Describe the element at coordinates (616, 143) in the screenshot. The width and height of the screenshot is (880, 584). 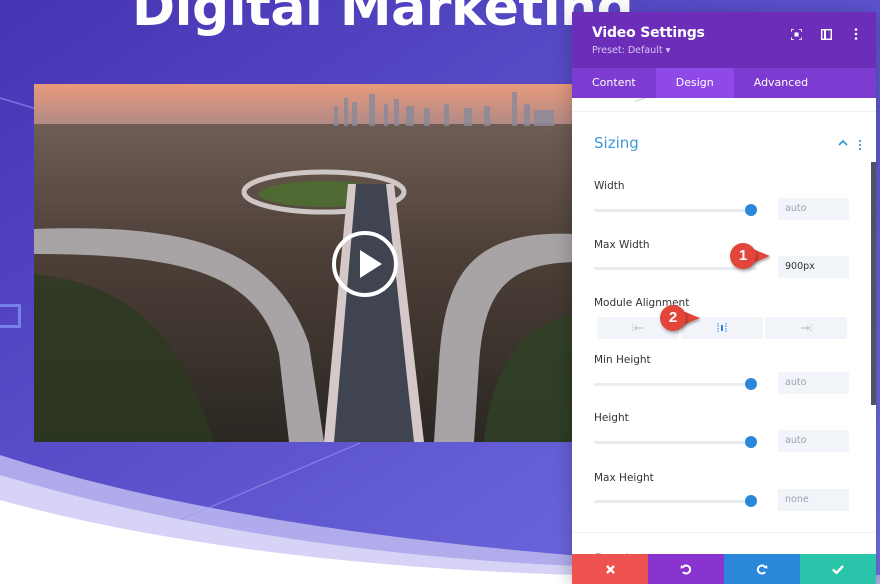
I see `section-title-sizing: Sizing` at that location.